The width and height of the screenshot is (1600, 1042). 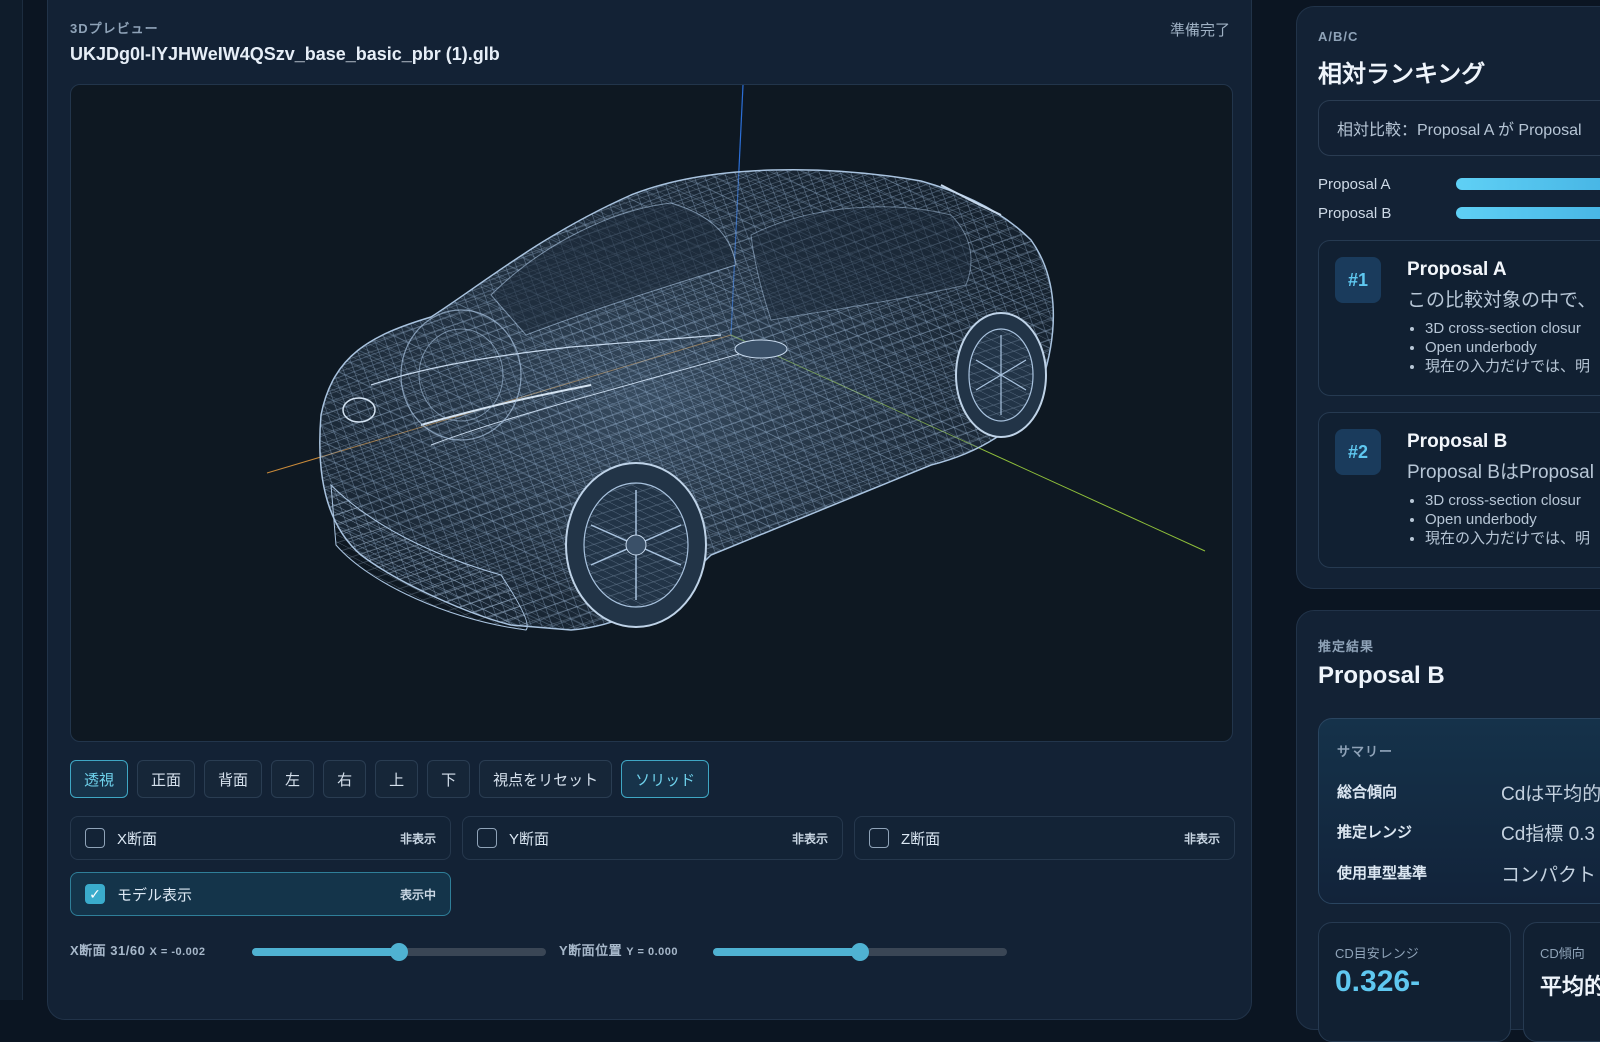 I want to click on view-top-button: 上, so click(x=397, y=779).